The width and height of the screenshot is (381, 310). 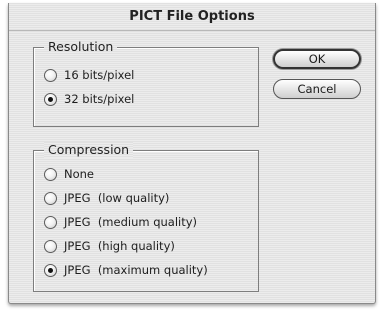 What do you see at coordinates (317, 59) in the screenshot?
I see `ok-button: OK` at bounding box center [317, 59].